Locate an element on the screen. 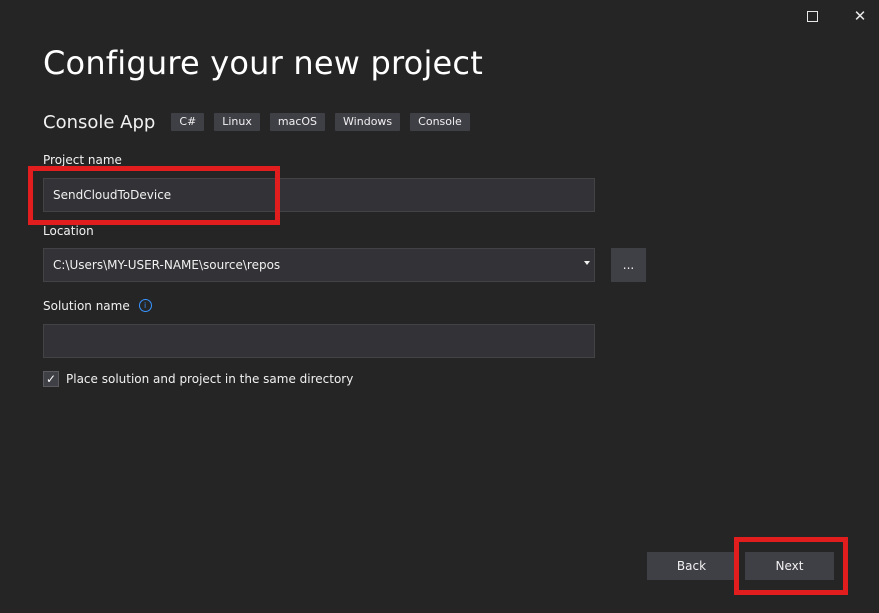 The width and height of the screenshot is (879, 613). back-button: Back is located at coordinates (691, 566).